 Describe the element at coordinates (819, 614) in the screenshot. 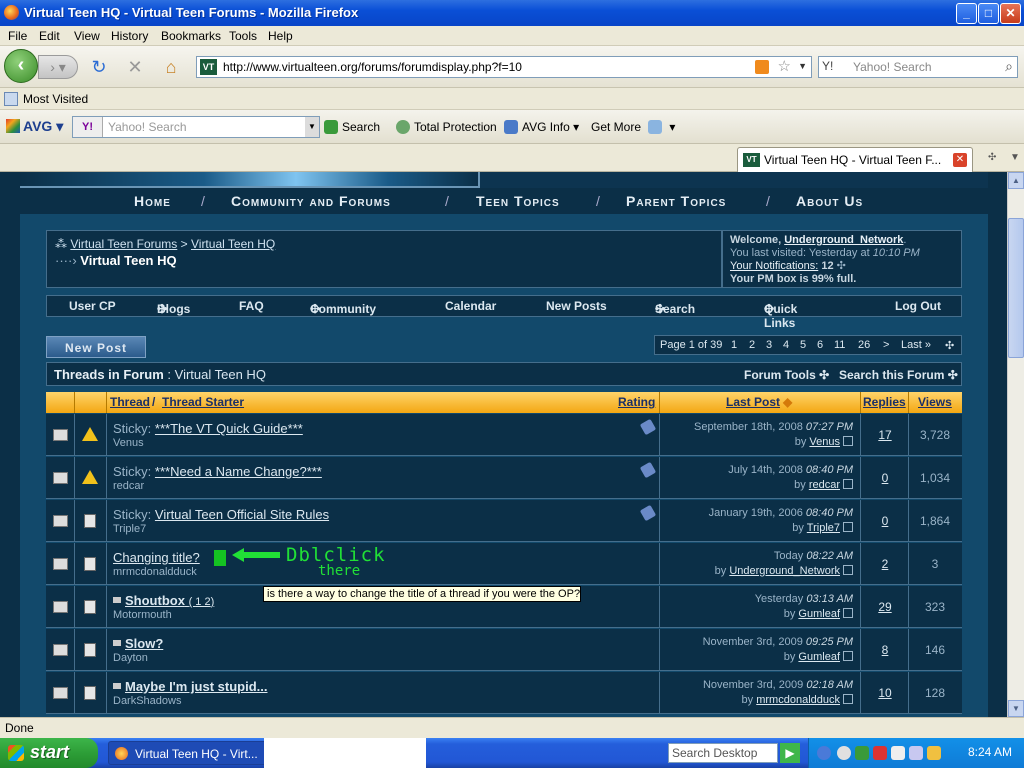

I see `last-poster-link: Gumleaf` at that location.